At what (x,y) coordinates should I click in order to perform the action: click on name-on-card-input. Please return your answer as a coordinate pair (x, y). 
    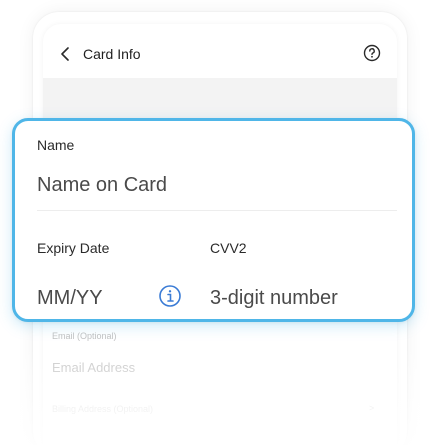
    Looking at the image, I should click on (207, 185).